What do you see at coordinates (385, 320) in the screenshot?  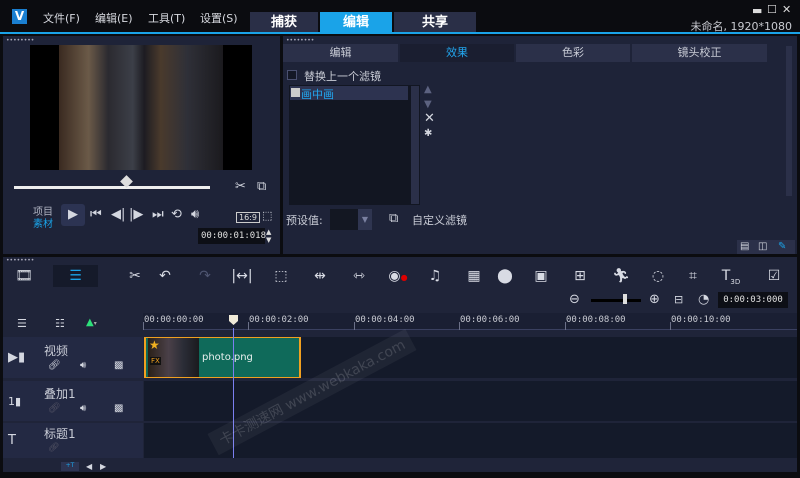 I see `ruler-label: 00:00:04:00` at bounding box center [385, 320].